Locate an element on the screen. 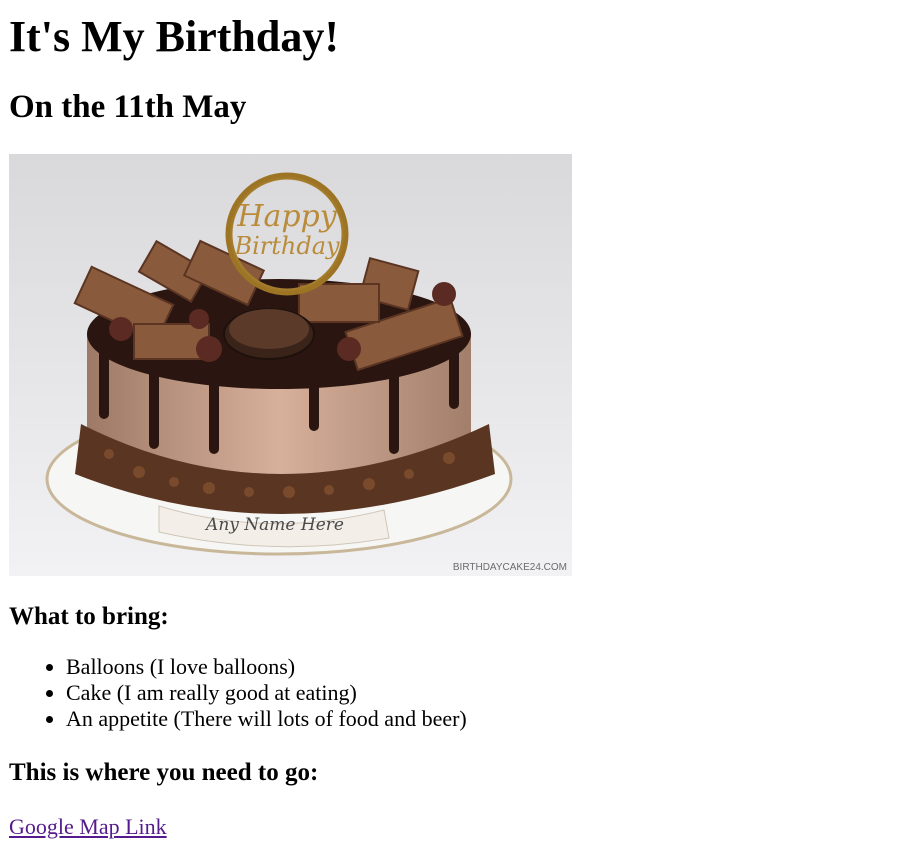  list-item: Balloons (I love balloons) is located at coordinates (494, 667).